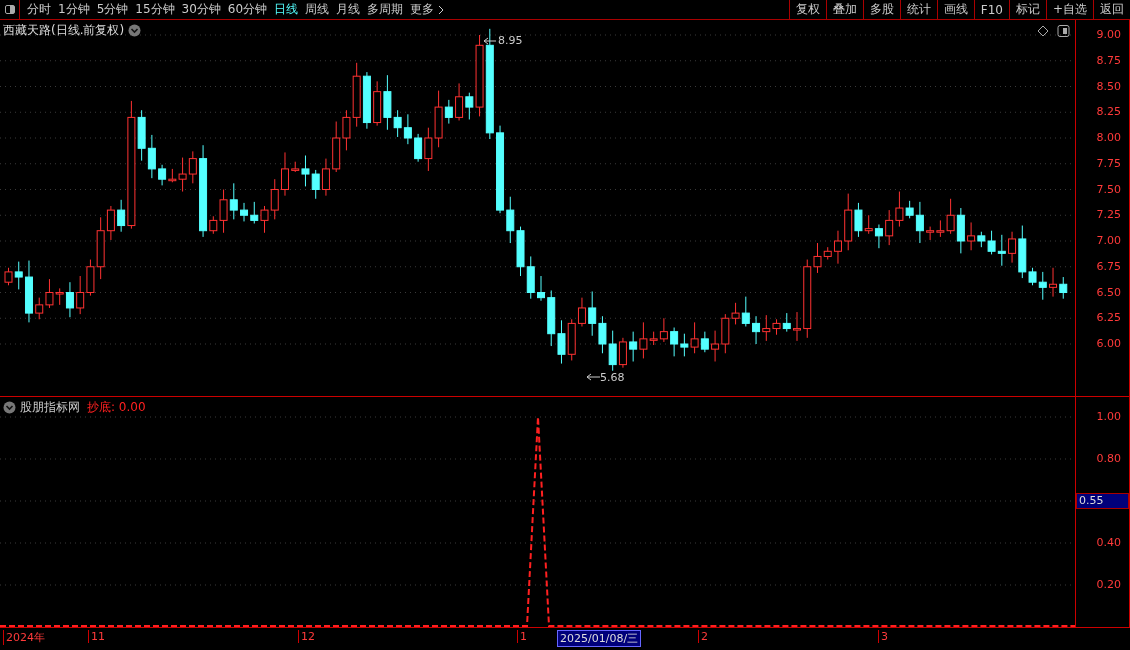 This screenshot has width=1130, height=650. Describe the element at coordinates (612, 377) in the screenshot. I see `low-price-label: 5.68` at that location.